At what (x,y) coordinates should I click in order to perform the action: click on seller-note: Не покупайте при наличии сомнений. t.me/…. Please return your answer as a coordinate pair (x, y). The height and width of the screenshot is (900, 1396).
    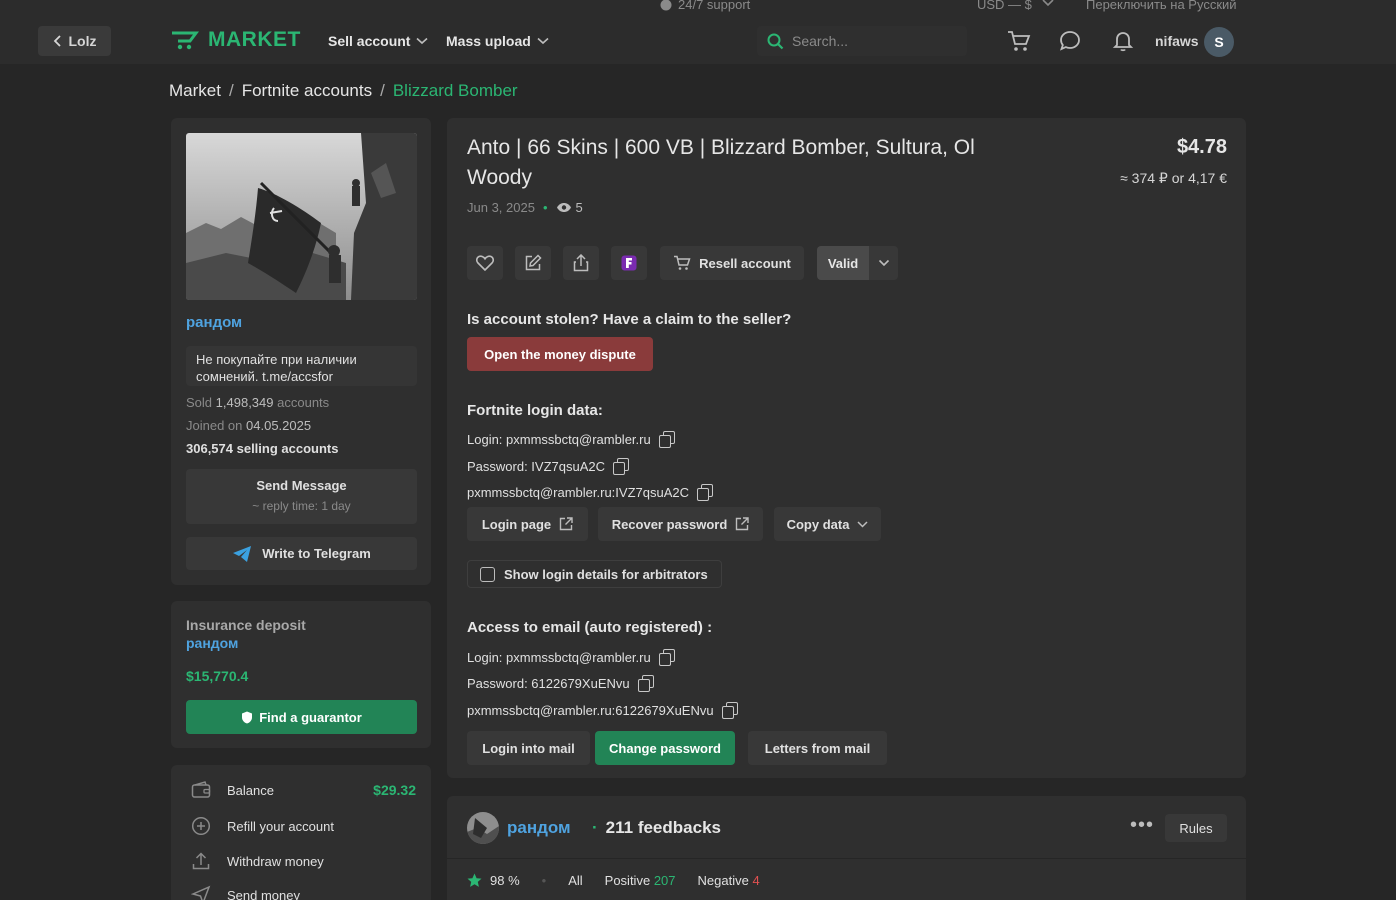
    Looking at the image, I should click on (301, 366).